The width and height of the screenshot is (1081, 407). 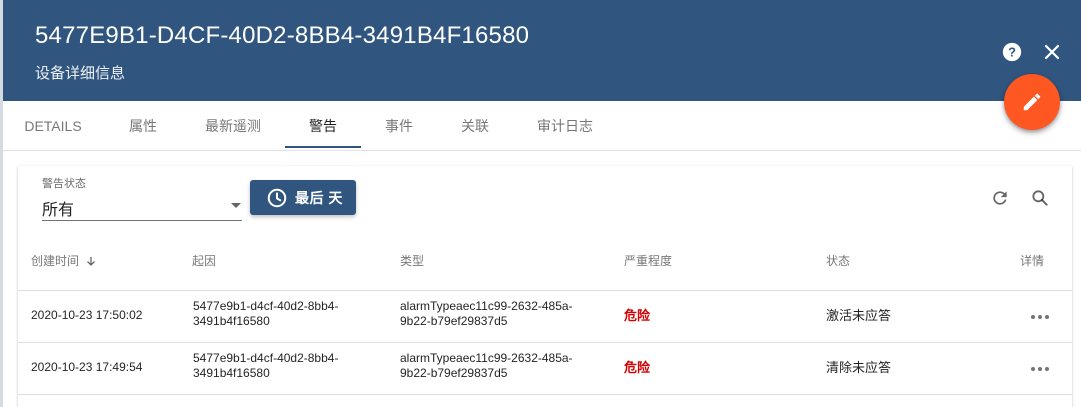 I want to click on tab-relations: 关联, so click(x=475, y=125).